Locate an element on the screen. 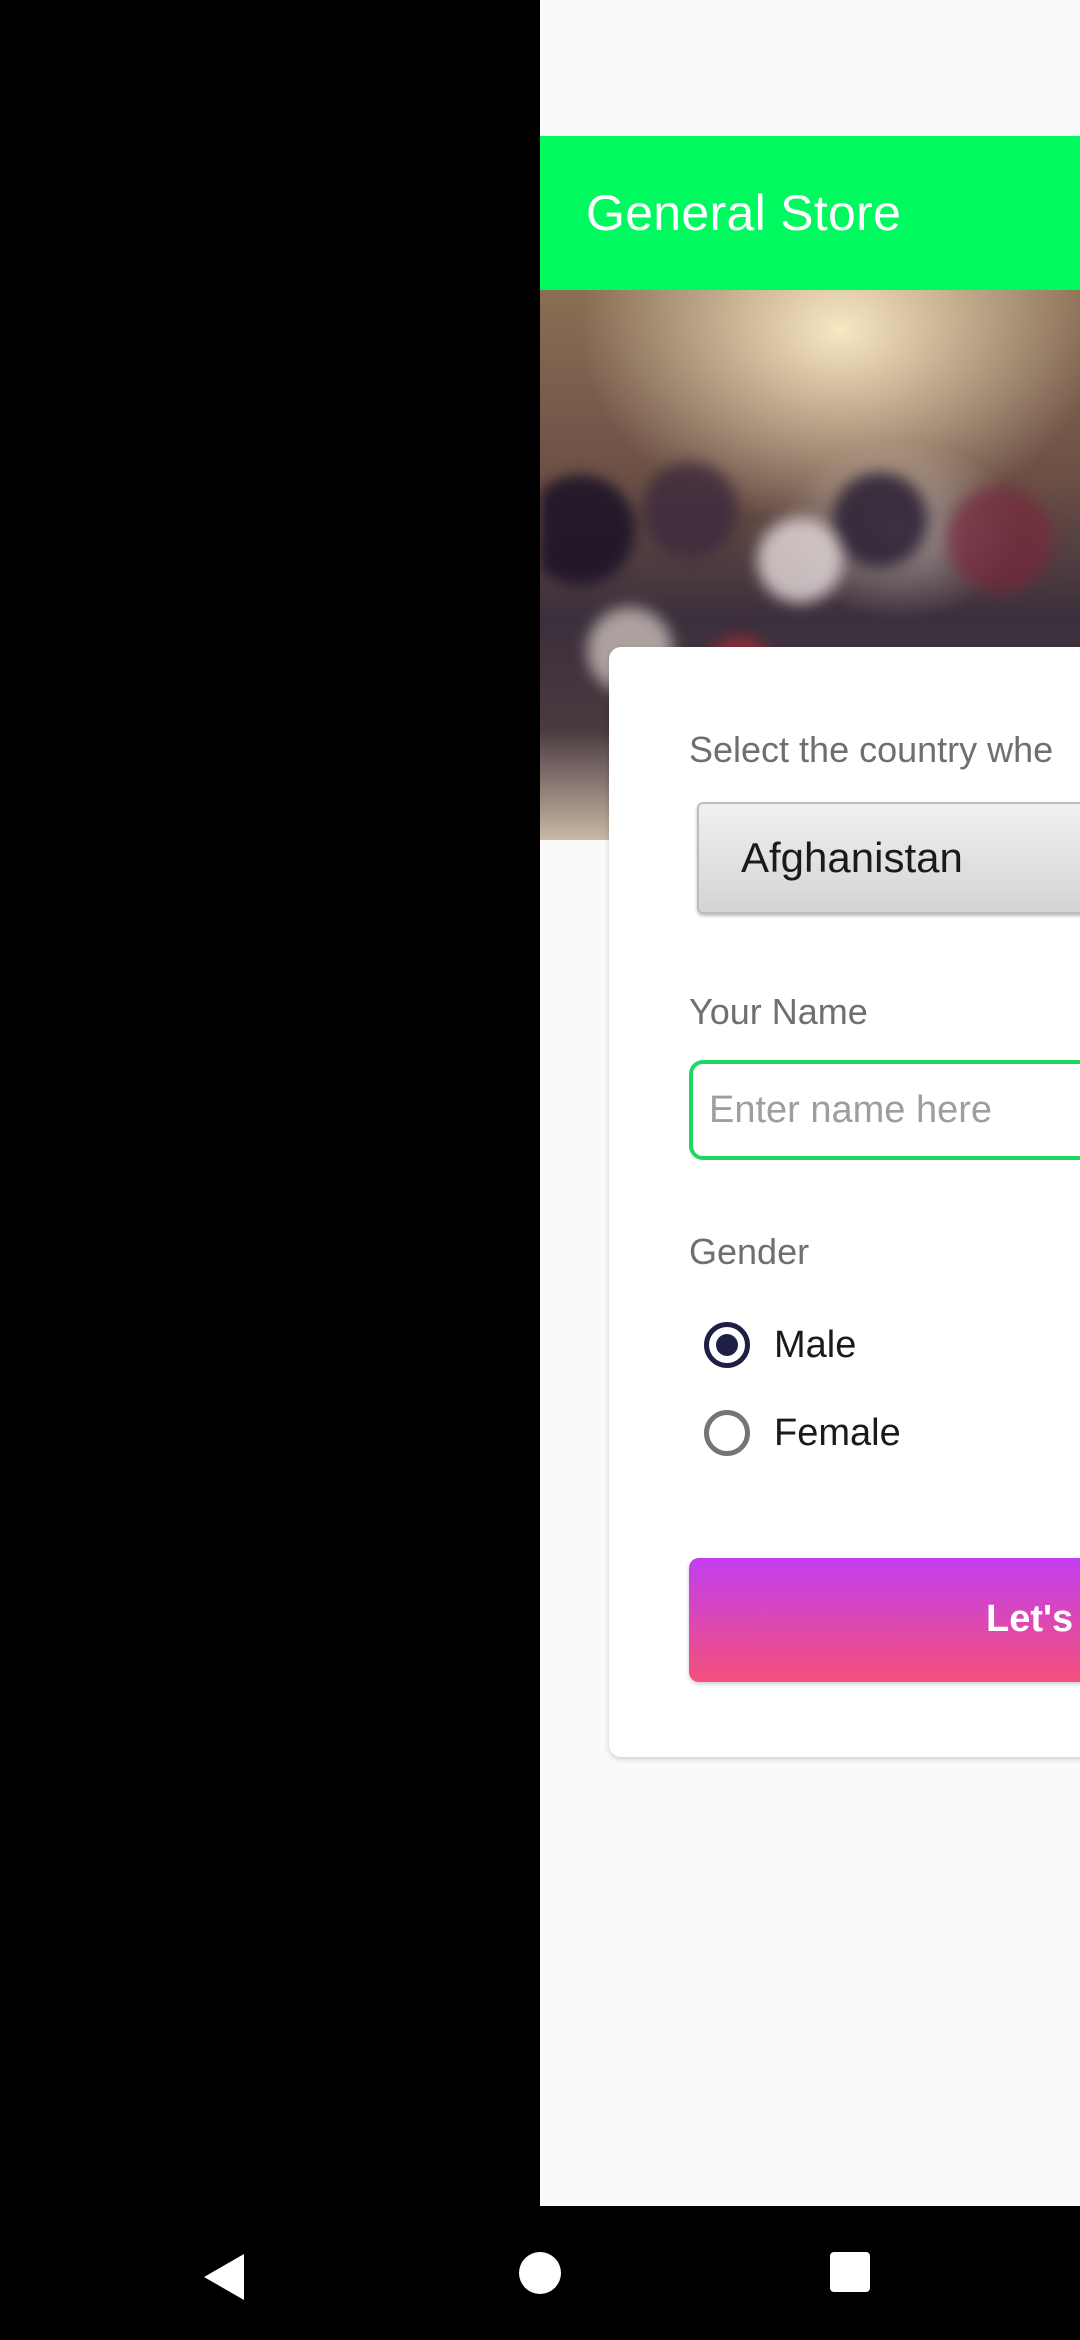  gender-option-label: Female is located at coordinates (837, 1432).